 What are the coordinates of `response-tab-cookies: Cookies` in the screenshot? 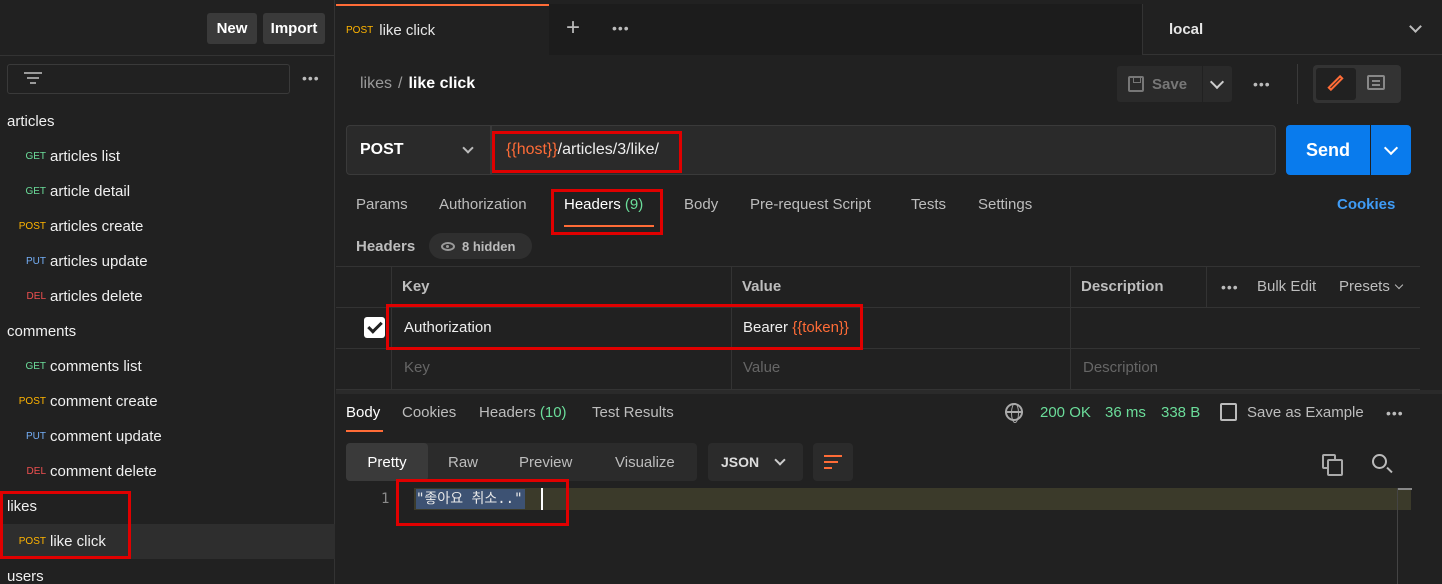 It's located at (429, 412).